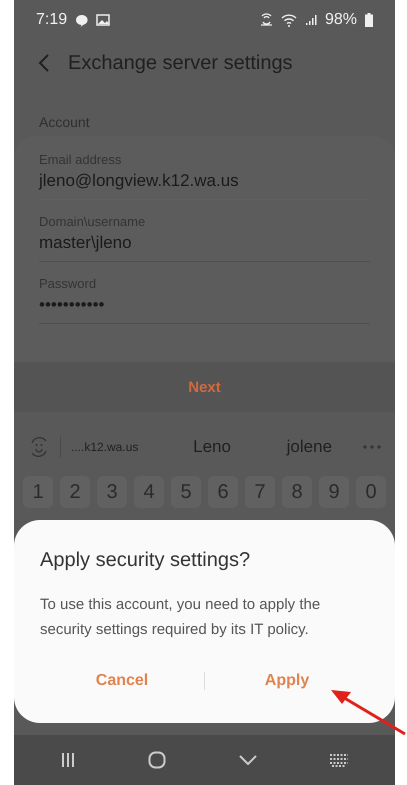  What do you see at coordinates (122, 681) in the screenshot?
I see `dialog-button: Cancel` at bounding box center [122, 681].